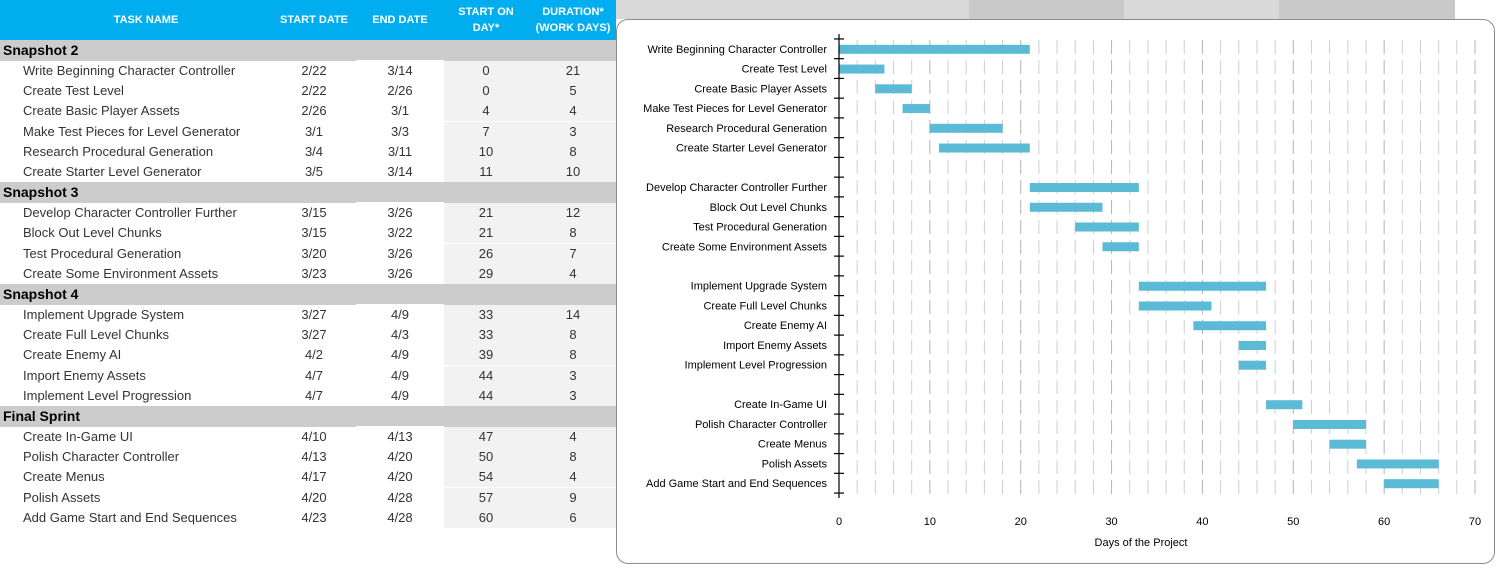 This screenshot has height=588, width=1506. I want to click on task-name-cell: Create Menus, so click(153, 477).